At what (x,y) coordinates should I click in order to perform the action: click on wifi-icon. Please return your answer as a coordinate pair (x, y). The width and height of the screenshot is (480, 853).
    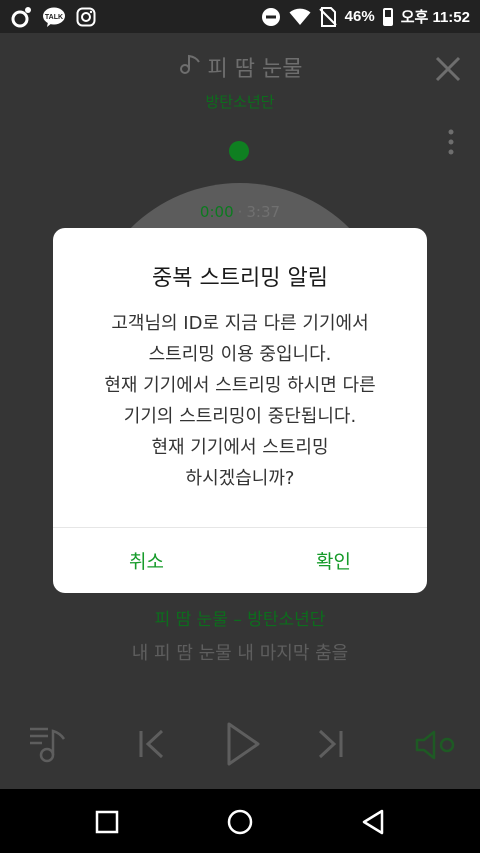
    Looking at the image, I should click on (300, 17).